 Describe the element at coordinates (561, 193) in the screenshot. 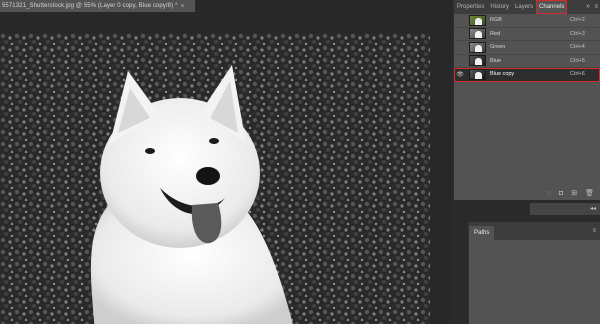

I see `save-selection-icon: ◘` at that location.